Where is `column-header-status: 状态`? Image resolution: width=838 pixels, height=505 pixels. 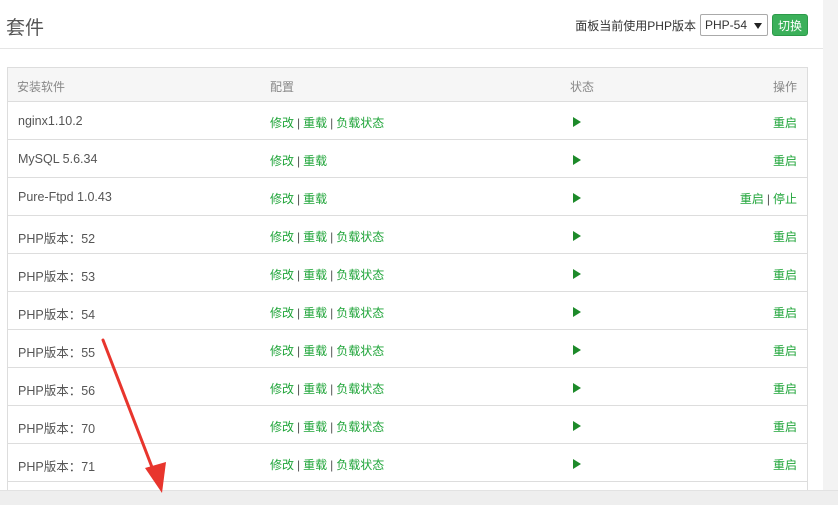 column-header-status: 状态 is located at coordinates (582, 87).